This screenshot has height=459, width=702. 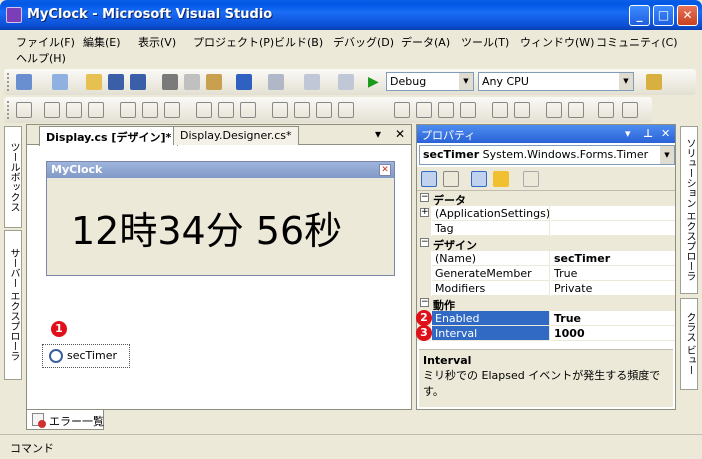 What do you see at coordinates (425, 42) in the screenshot?
I see `menu-data: データ(A)` at bounding box center [425, 42].